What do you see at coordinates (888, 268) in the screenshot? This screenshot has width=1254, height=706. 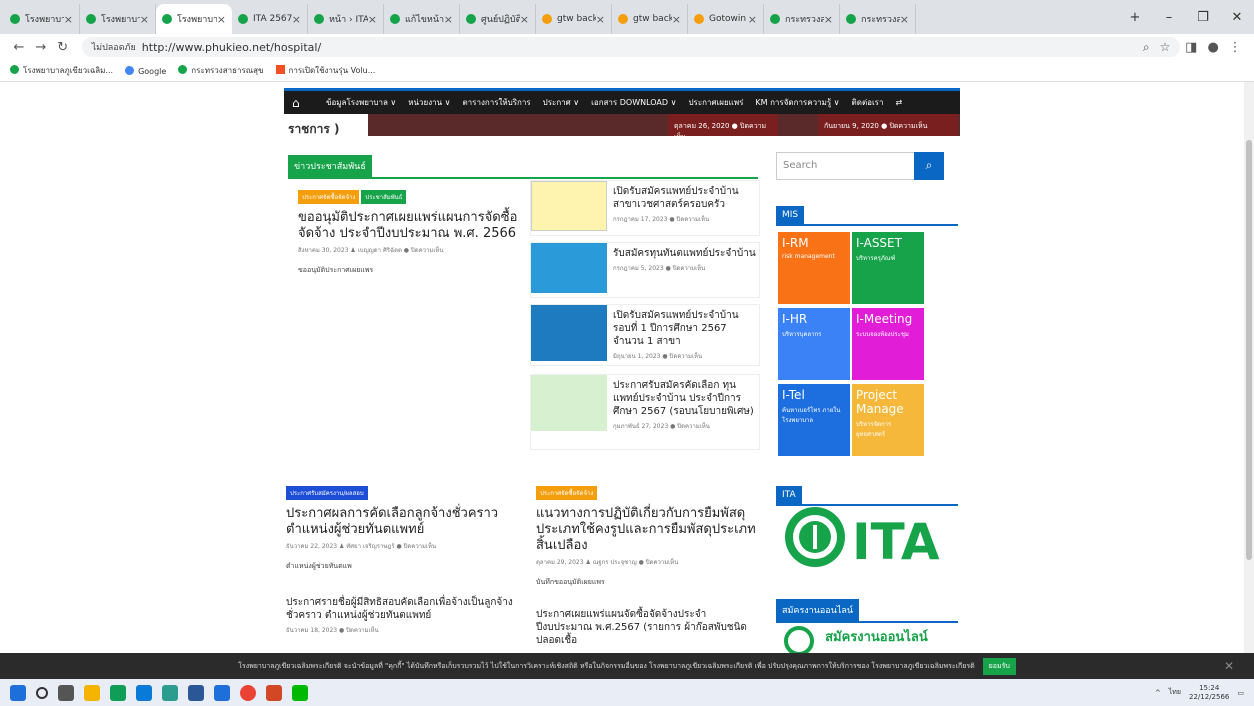 I see `mis-tile: I-ASSET บริหารครุภัณฑ์` at bounding box center [888, 268].